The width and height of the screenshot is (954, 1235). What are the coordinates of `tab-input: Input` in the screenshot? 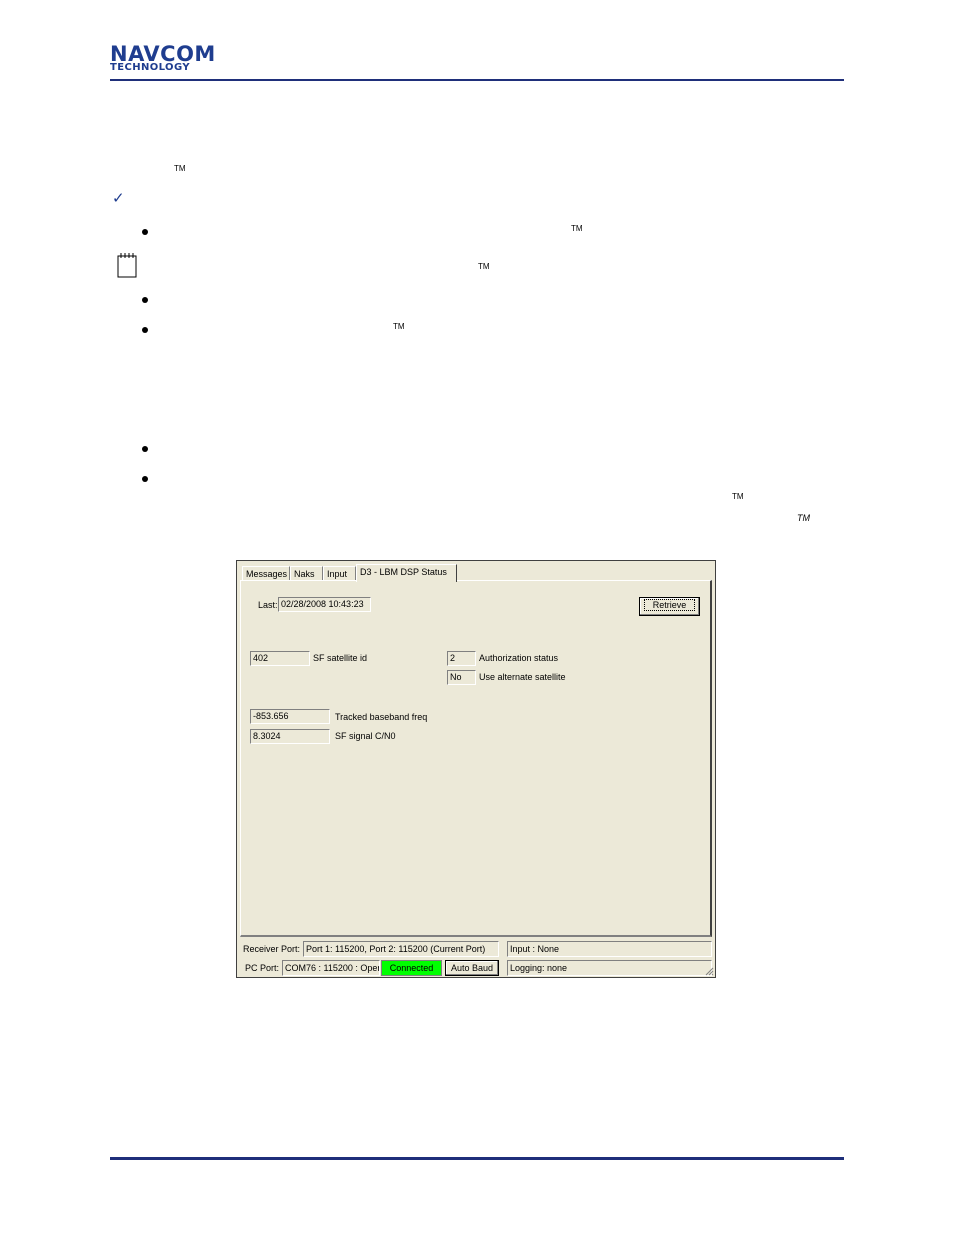 It's located at (339, 573).